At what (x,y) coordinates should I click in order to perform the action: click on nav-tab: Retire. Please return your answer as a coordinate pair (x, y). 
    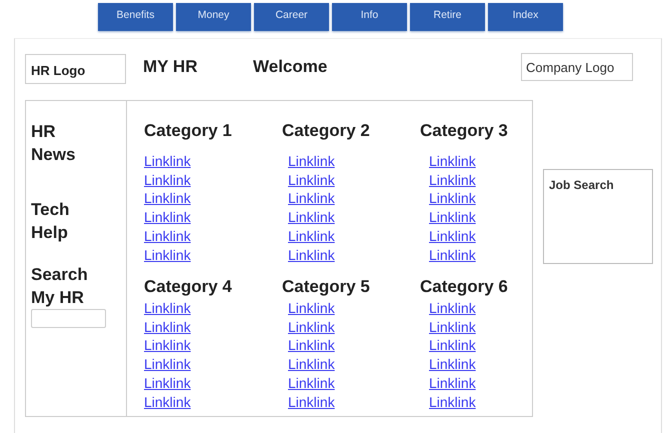
    Looking at the image, I should click on (447, 17).